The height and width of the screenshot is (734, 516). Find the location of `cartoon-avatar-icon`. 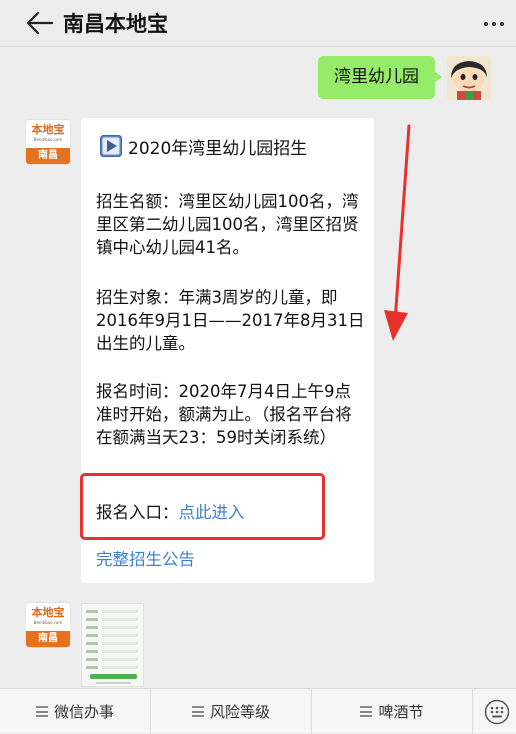

cartoon-avatar-icon is located at coordinates (469, 78).